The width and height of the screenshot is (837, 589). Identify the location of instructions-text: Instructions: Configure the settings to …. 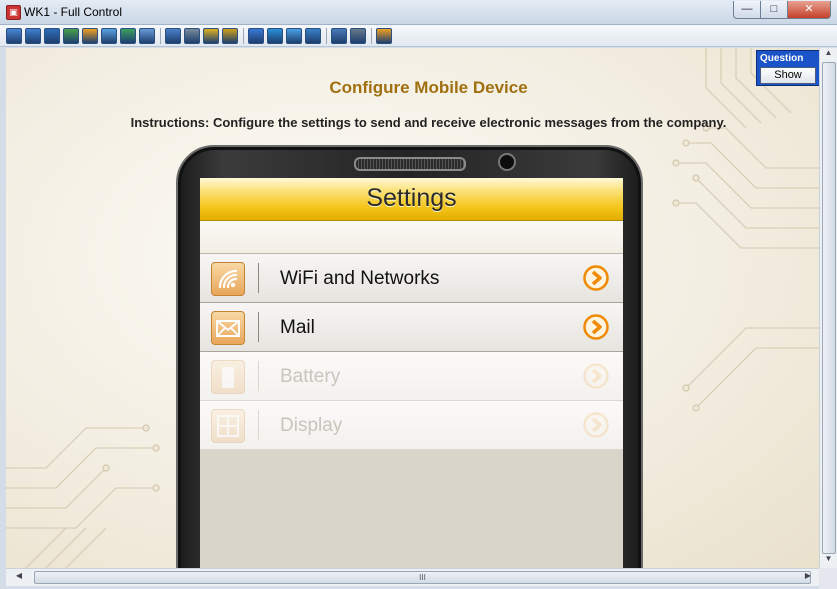
(428, 122).